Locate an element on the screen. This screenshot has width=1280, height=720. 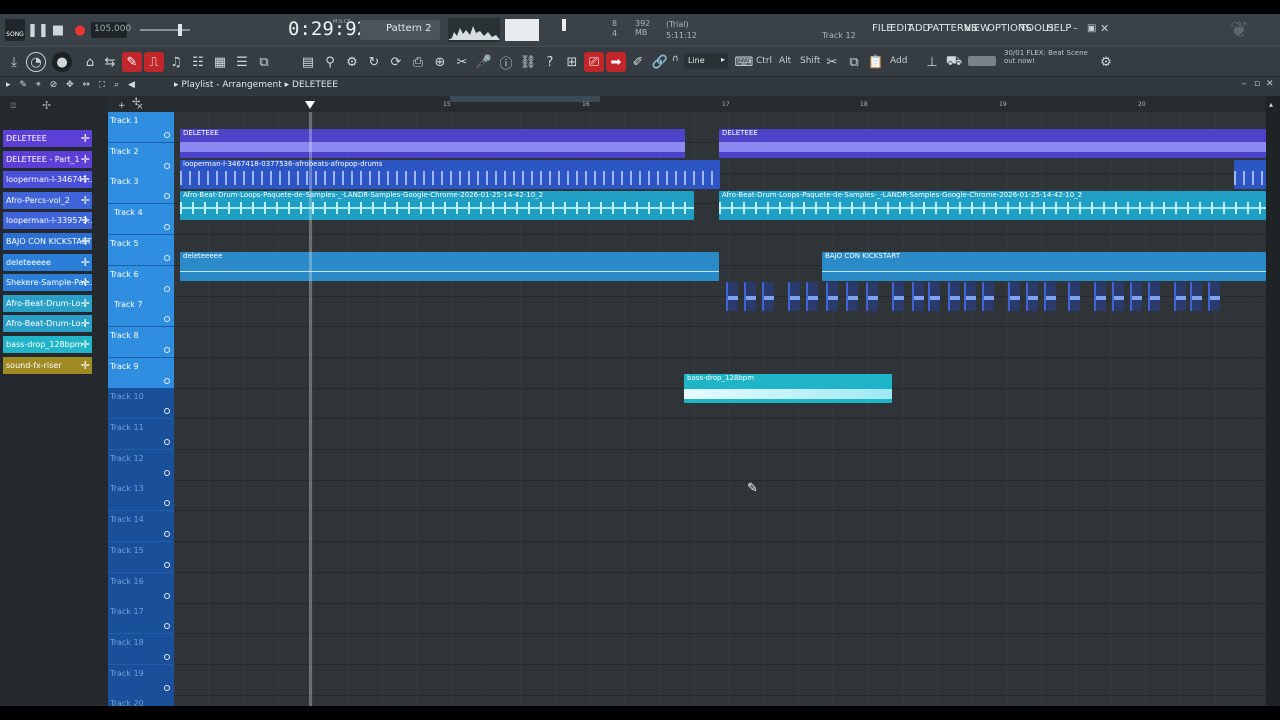
magnet-icon: ∩ is located at coordinates (675, 59).